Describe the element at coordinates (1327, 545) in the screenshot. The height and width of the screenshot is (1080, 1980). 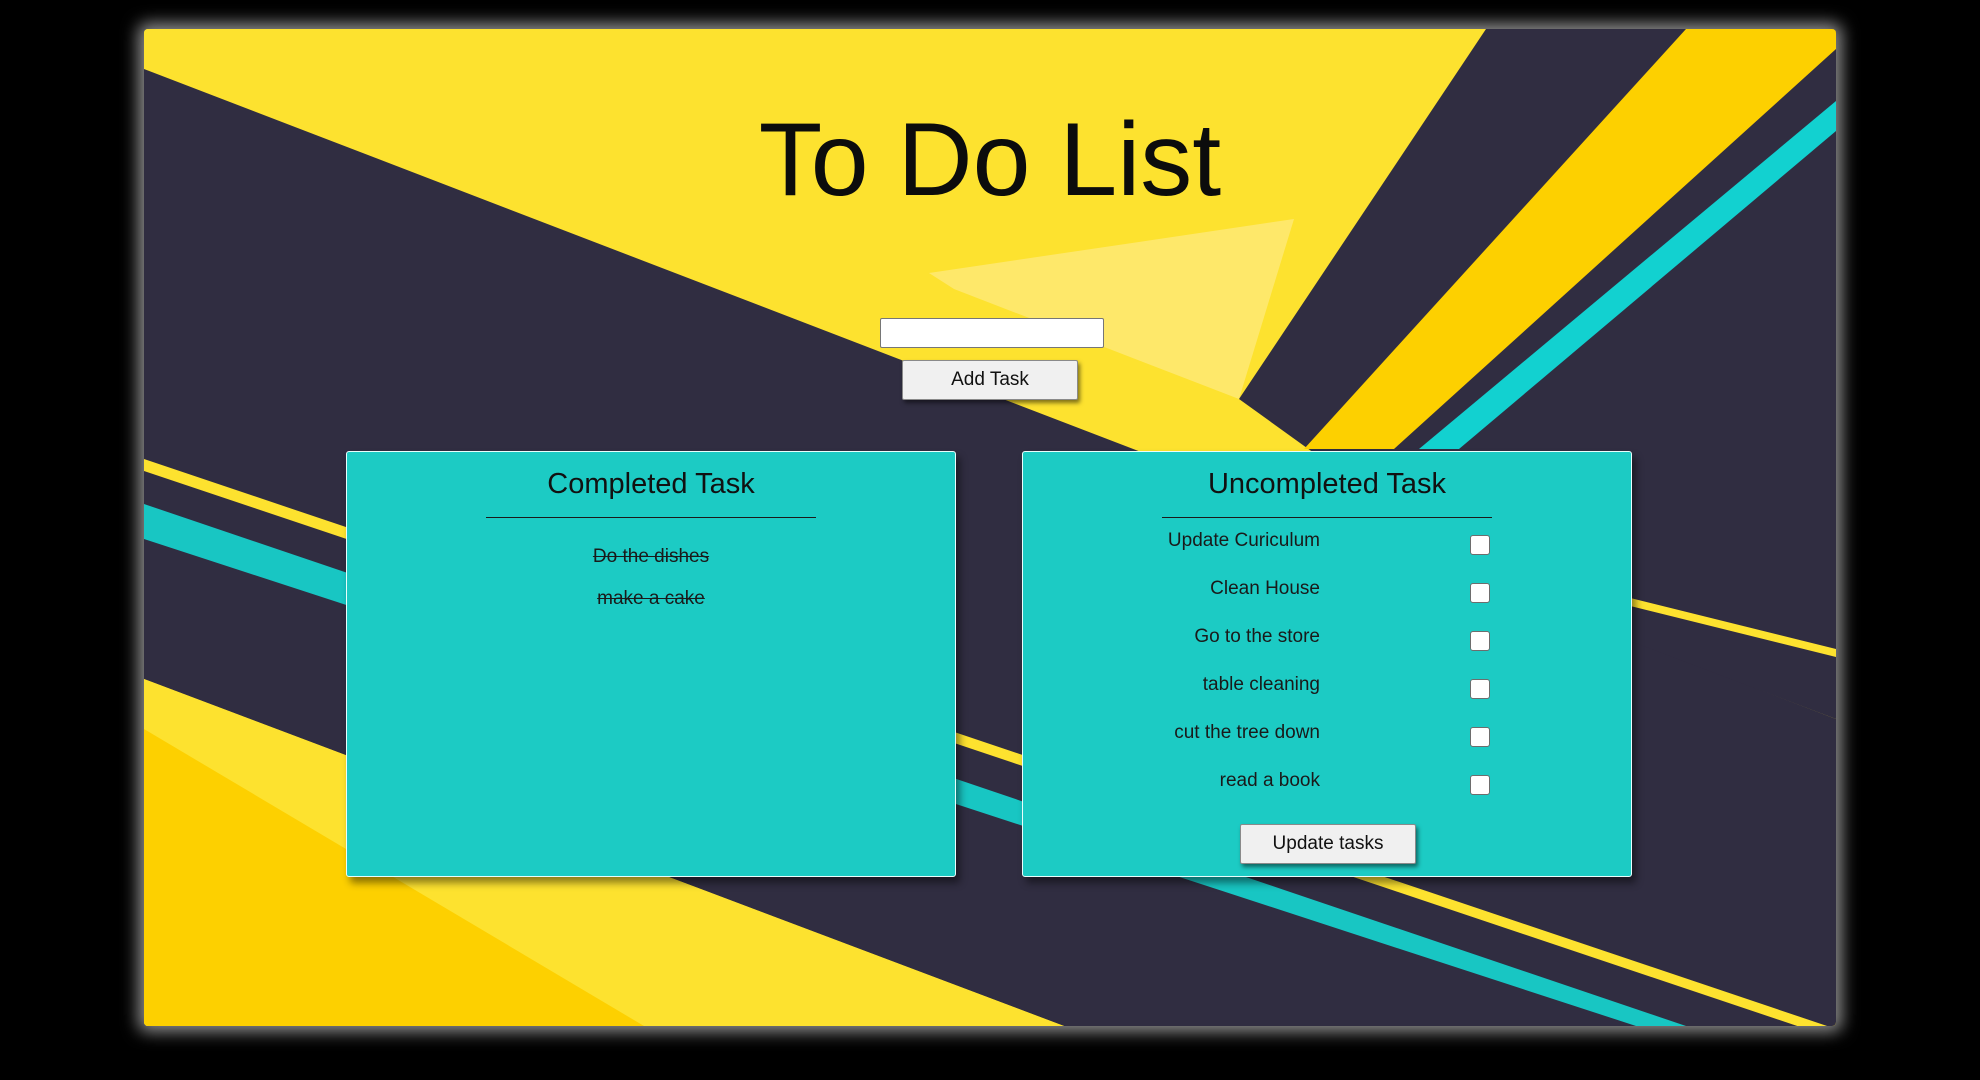
I see `uncompleted-task-row: Update Curiculum` at that location.